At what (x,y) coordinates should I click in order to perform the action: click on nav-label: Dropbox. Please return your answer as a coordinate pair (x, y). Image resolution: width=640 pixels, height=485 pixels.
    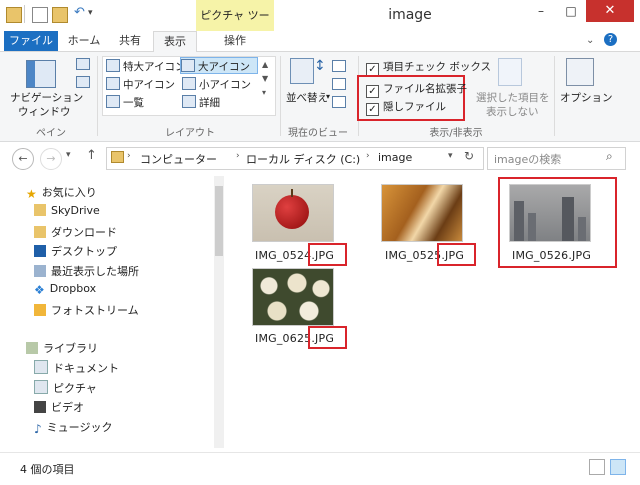
    Looking at the image, I should click on (73, 288).